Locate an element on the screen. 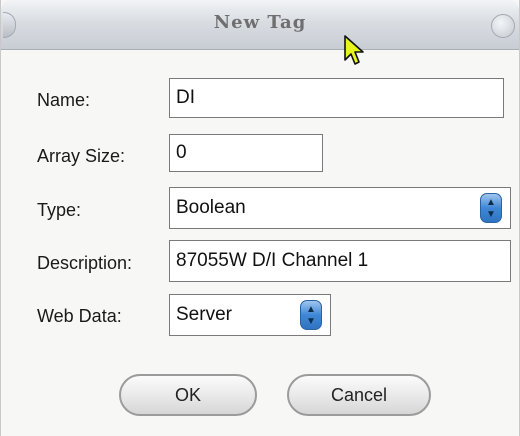 This screenshot has height=436, width=520. array-size-field is located at coordinates (246, 153).